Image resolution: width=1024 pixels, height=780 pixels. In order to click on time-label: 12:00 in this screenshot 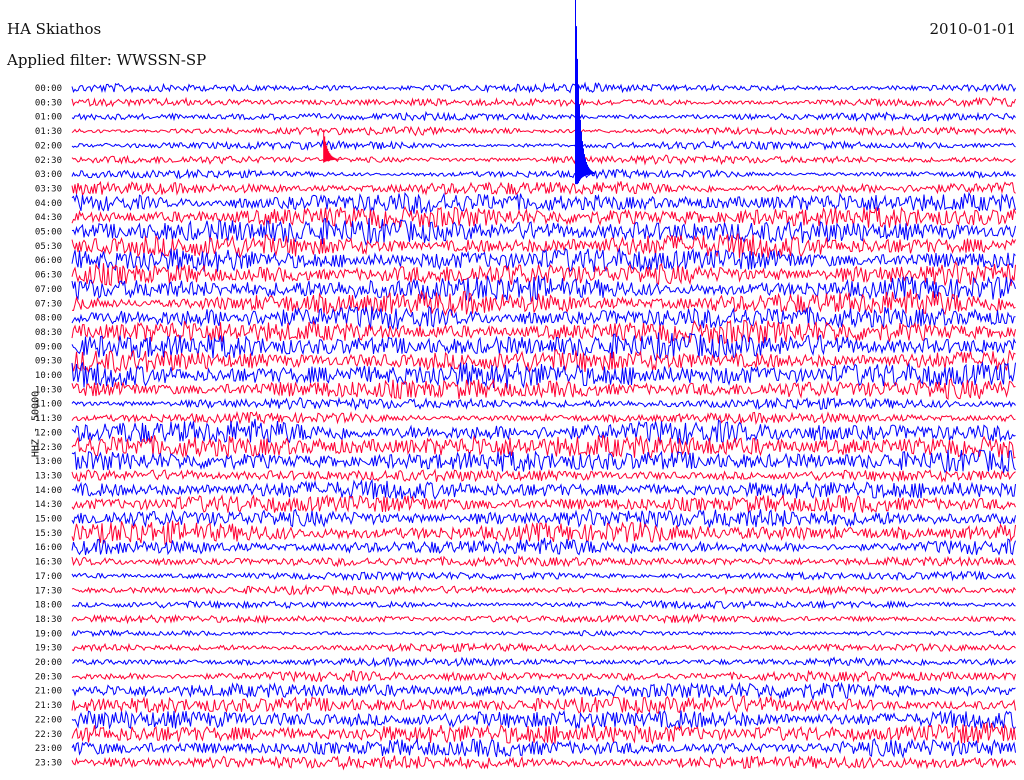, I will do `click(48, 433)`.